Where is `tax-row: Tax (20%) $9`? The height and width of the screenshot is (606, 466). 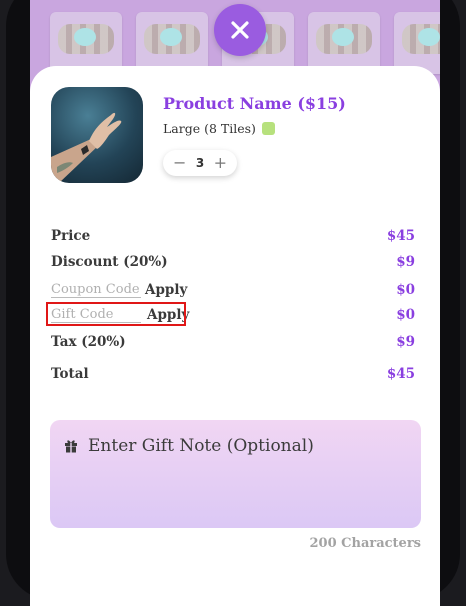 tax-row: Tax (20%) $9 is located at coordinates (233, 342).